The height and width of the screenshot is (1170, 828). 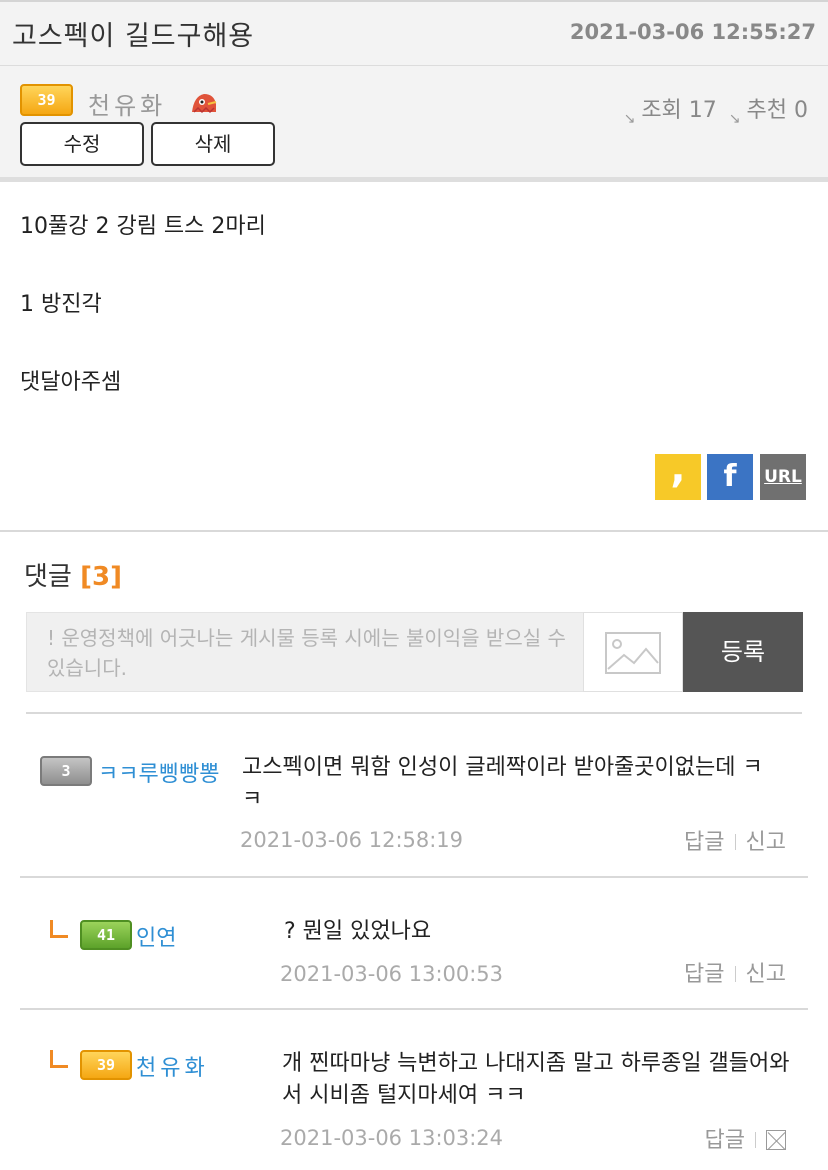 What do you see at coordinates (204, 104) in the screenshot?
I see `pet-icon` at bounding box center [204, 104].